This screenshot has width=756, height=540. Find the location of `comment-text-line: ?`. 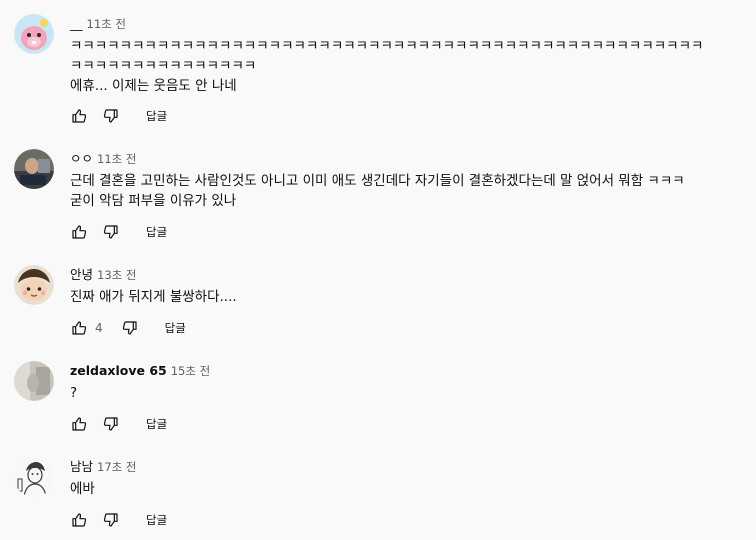

comment-text-line: ? is located at coordinates (74, 393).